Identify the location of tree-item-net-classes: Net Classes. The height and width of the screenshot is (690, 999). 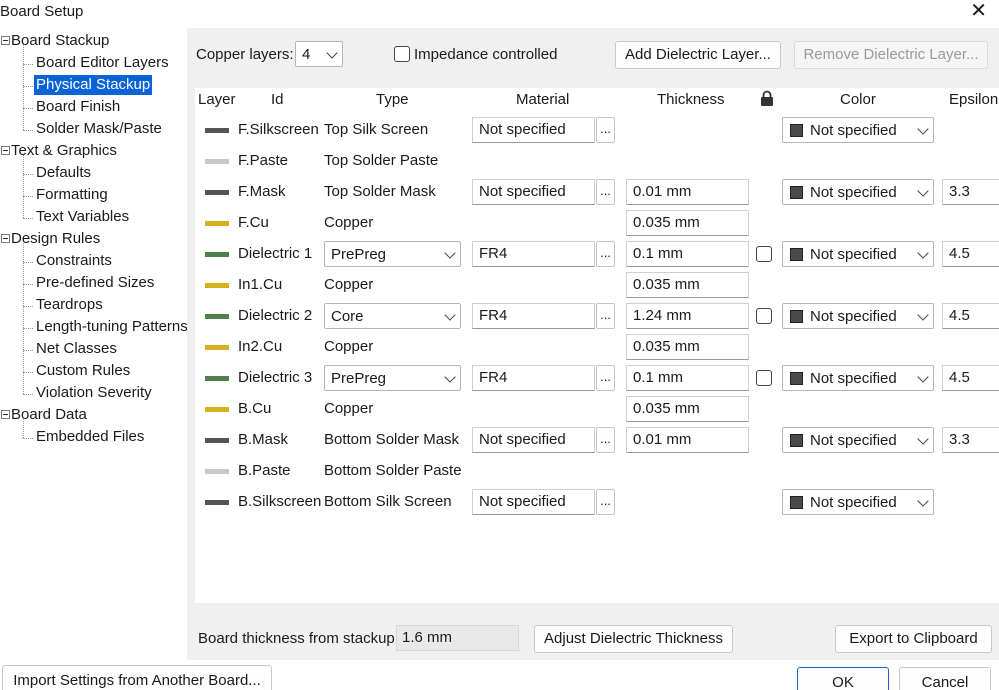
(76, 349).